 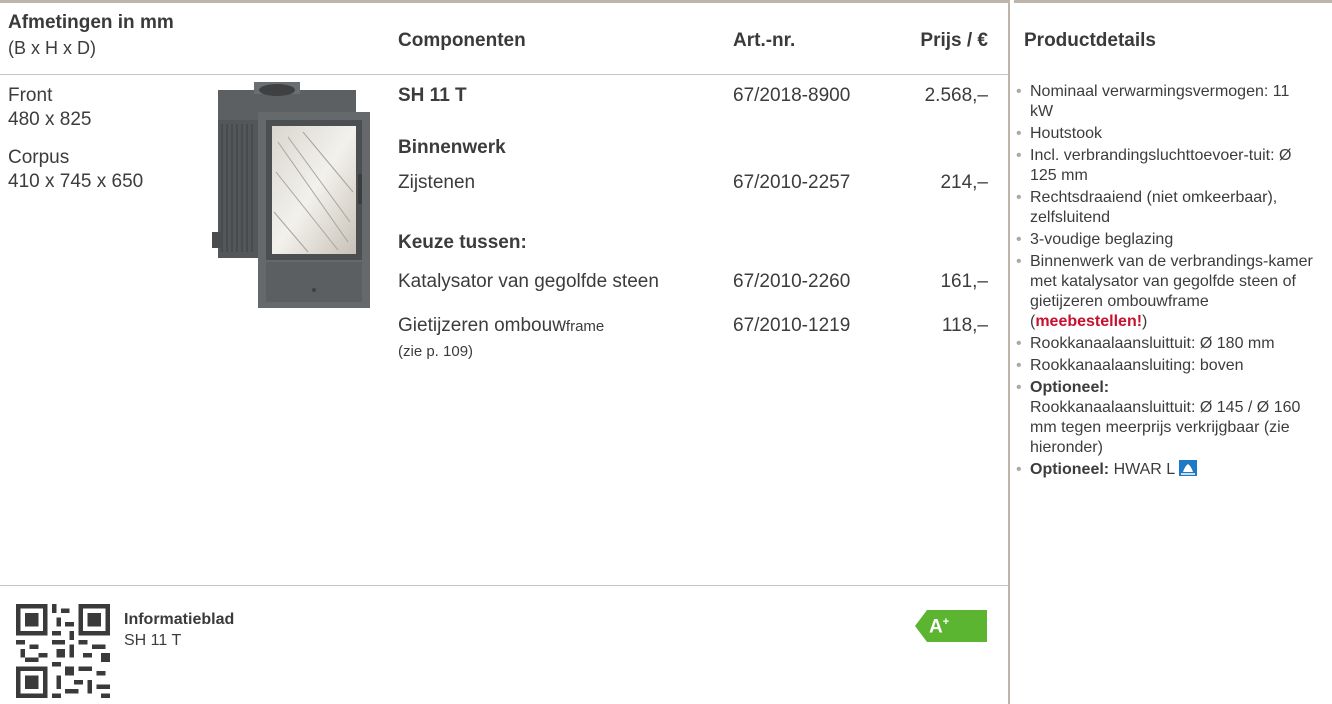 I want to click on main-product-name: SH 11 T, so click(x=432, y=95).